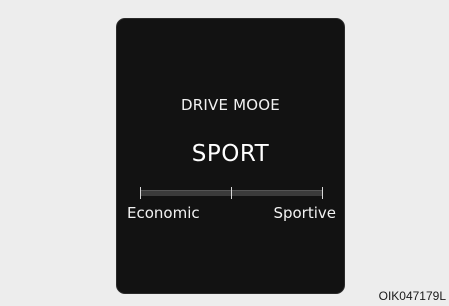  I want to click on scale-tick-right, so click(322, 193).